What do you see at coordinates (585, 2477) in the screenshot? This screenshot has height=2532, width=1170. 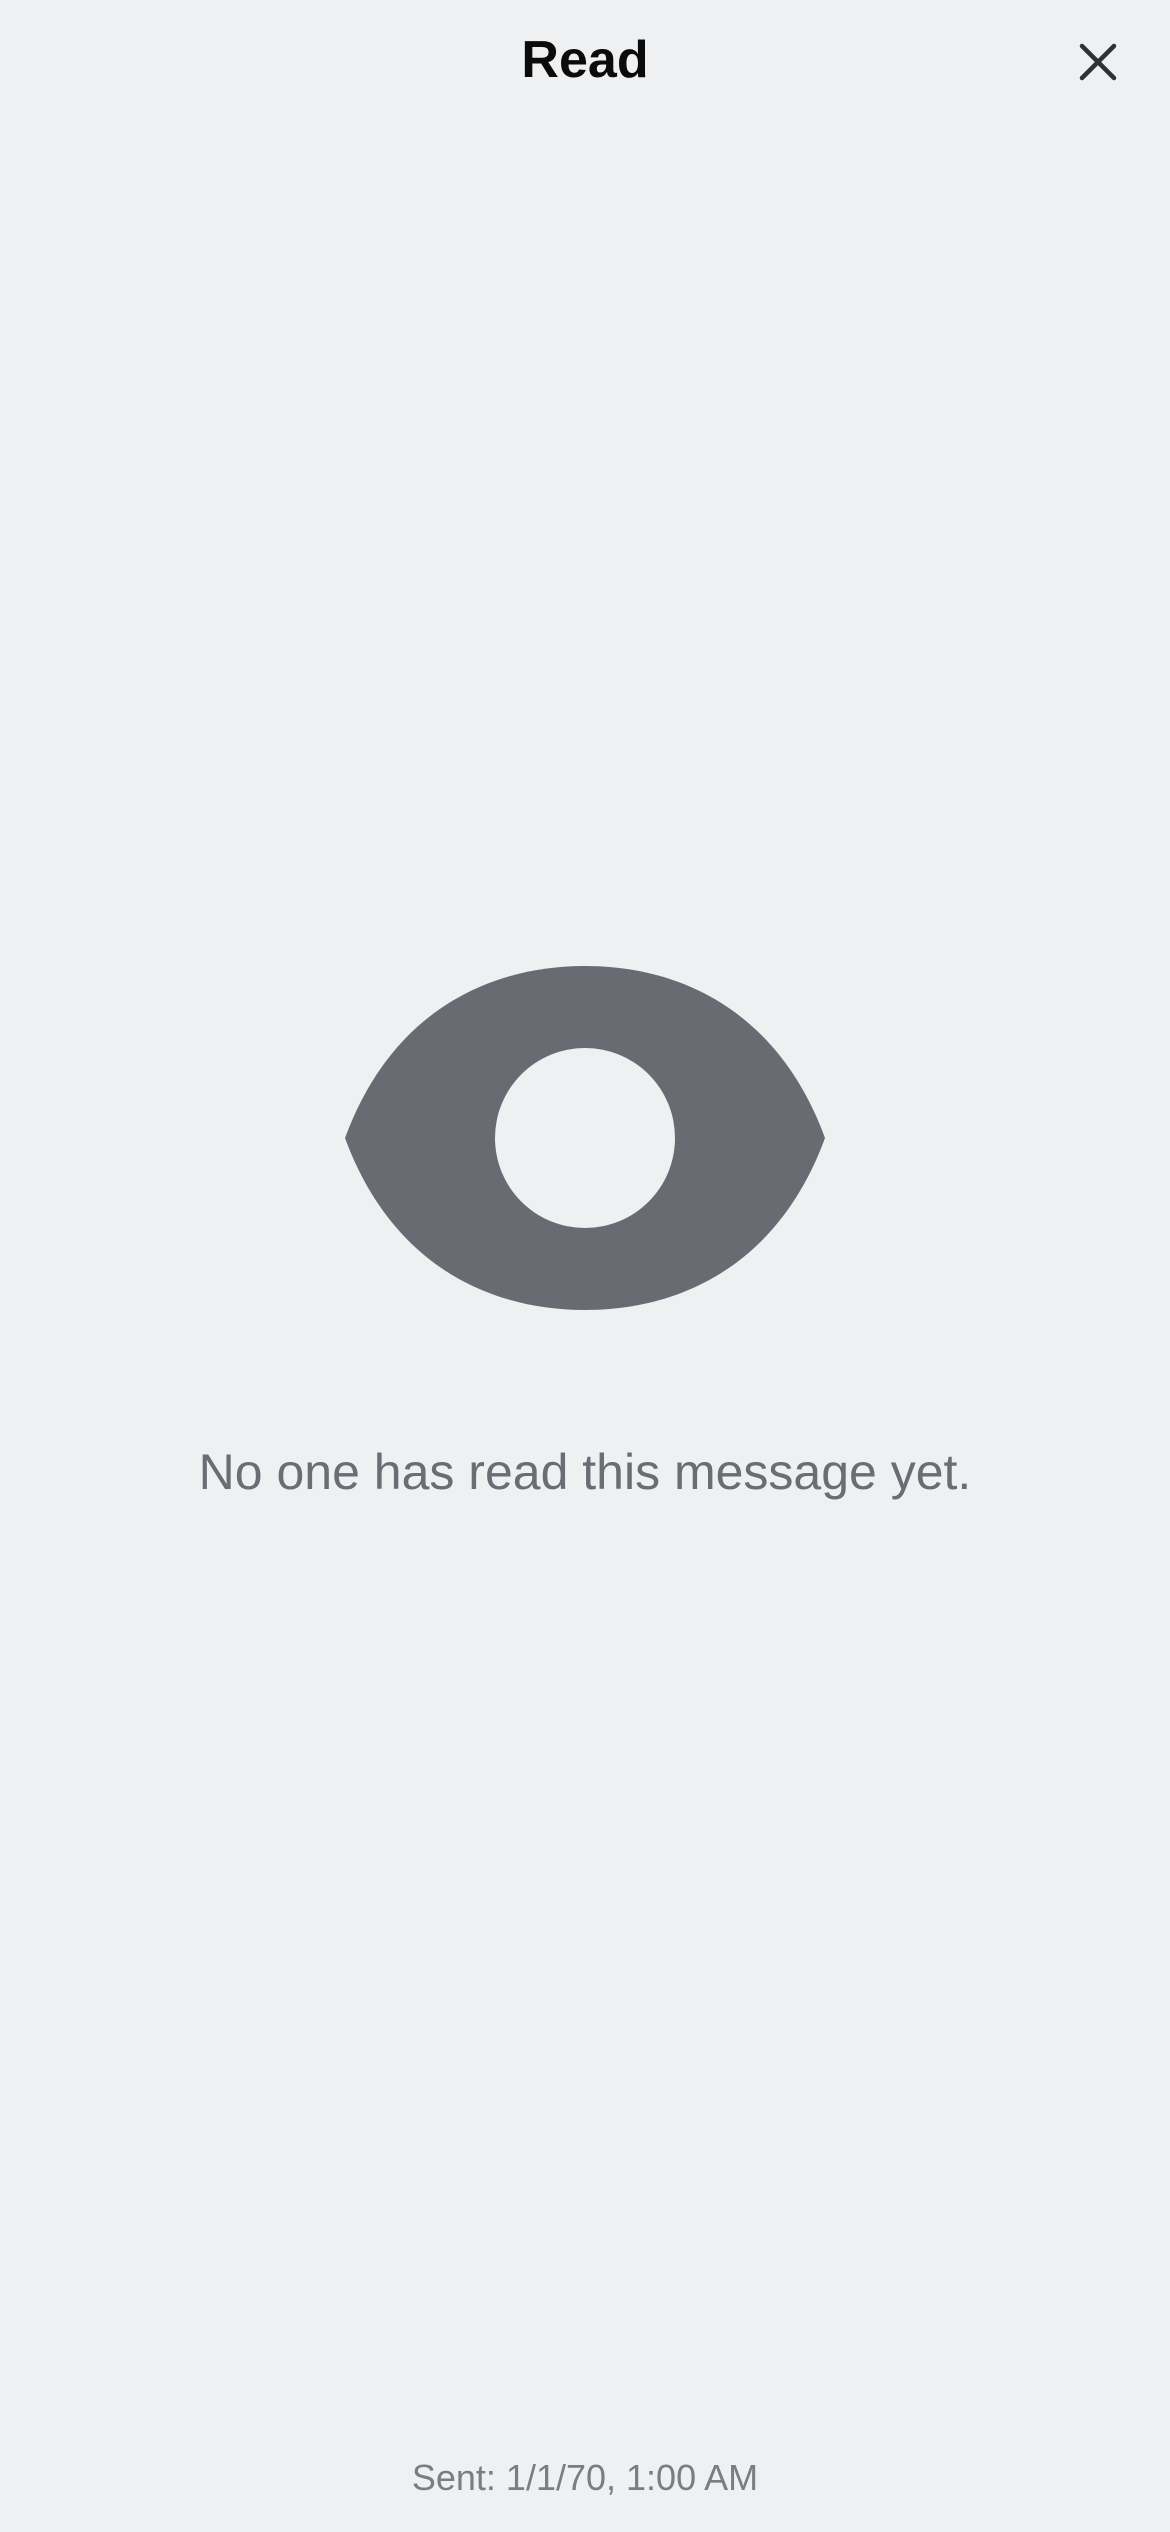 I see `sent-timestamp: Sent: 1/1/70, 1:00 AM` at bounding box center [585, 2477].